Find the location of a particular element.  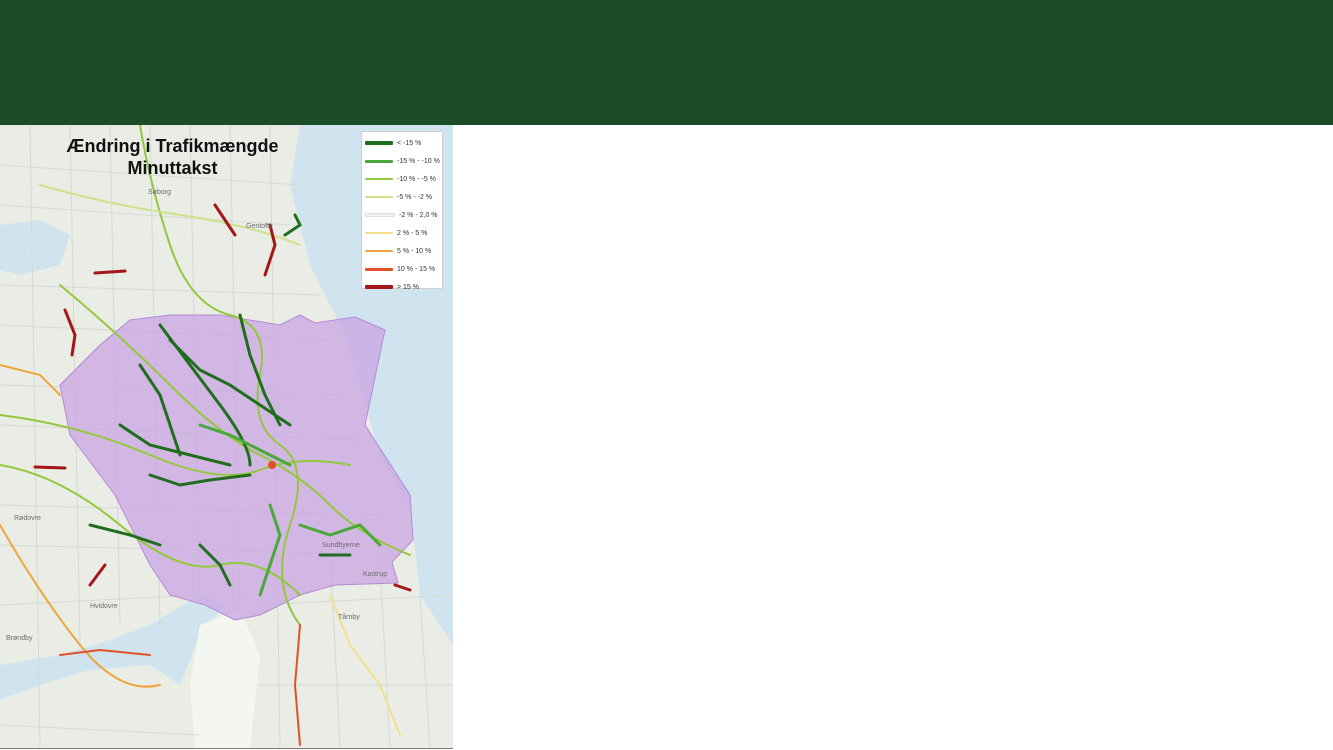

map-title-line-2: Minuttakst is located at coordinates (172, 168).